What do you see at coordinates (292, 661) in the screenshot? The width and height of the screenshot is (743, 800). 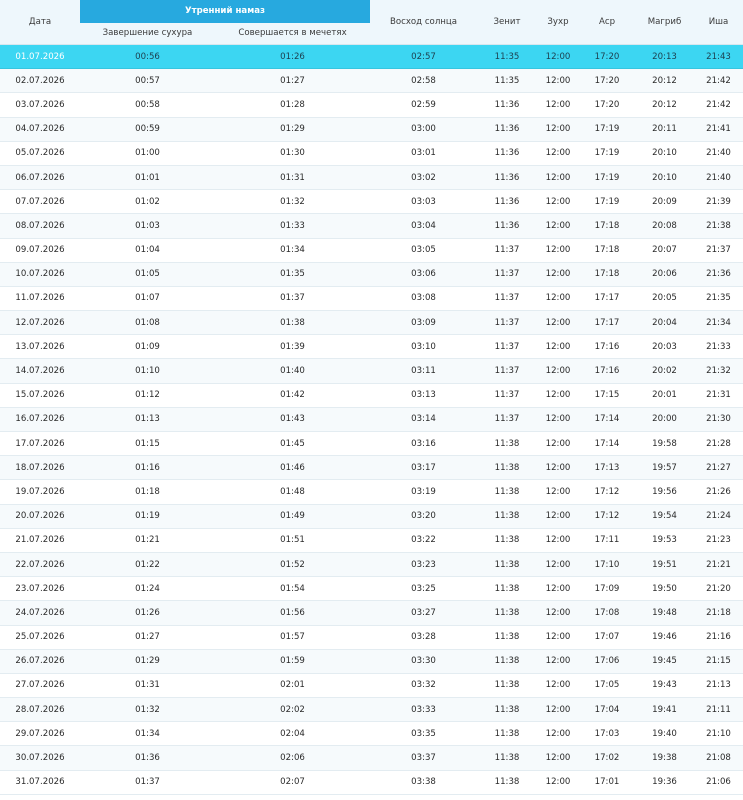 I see `cell-mosque-time: 01:59` at bounding box center [292, 661].